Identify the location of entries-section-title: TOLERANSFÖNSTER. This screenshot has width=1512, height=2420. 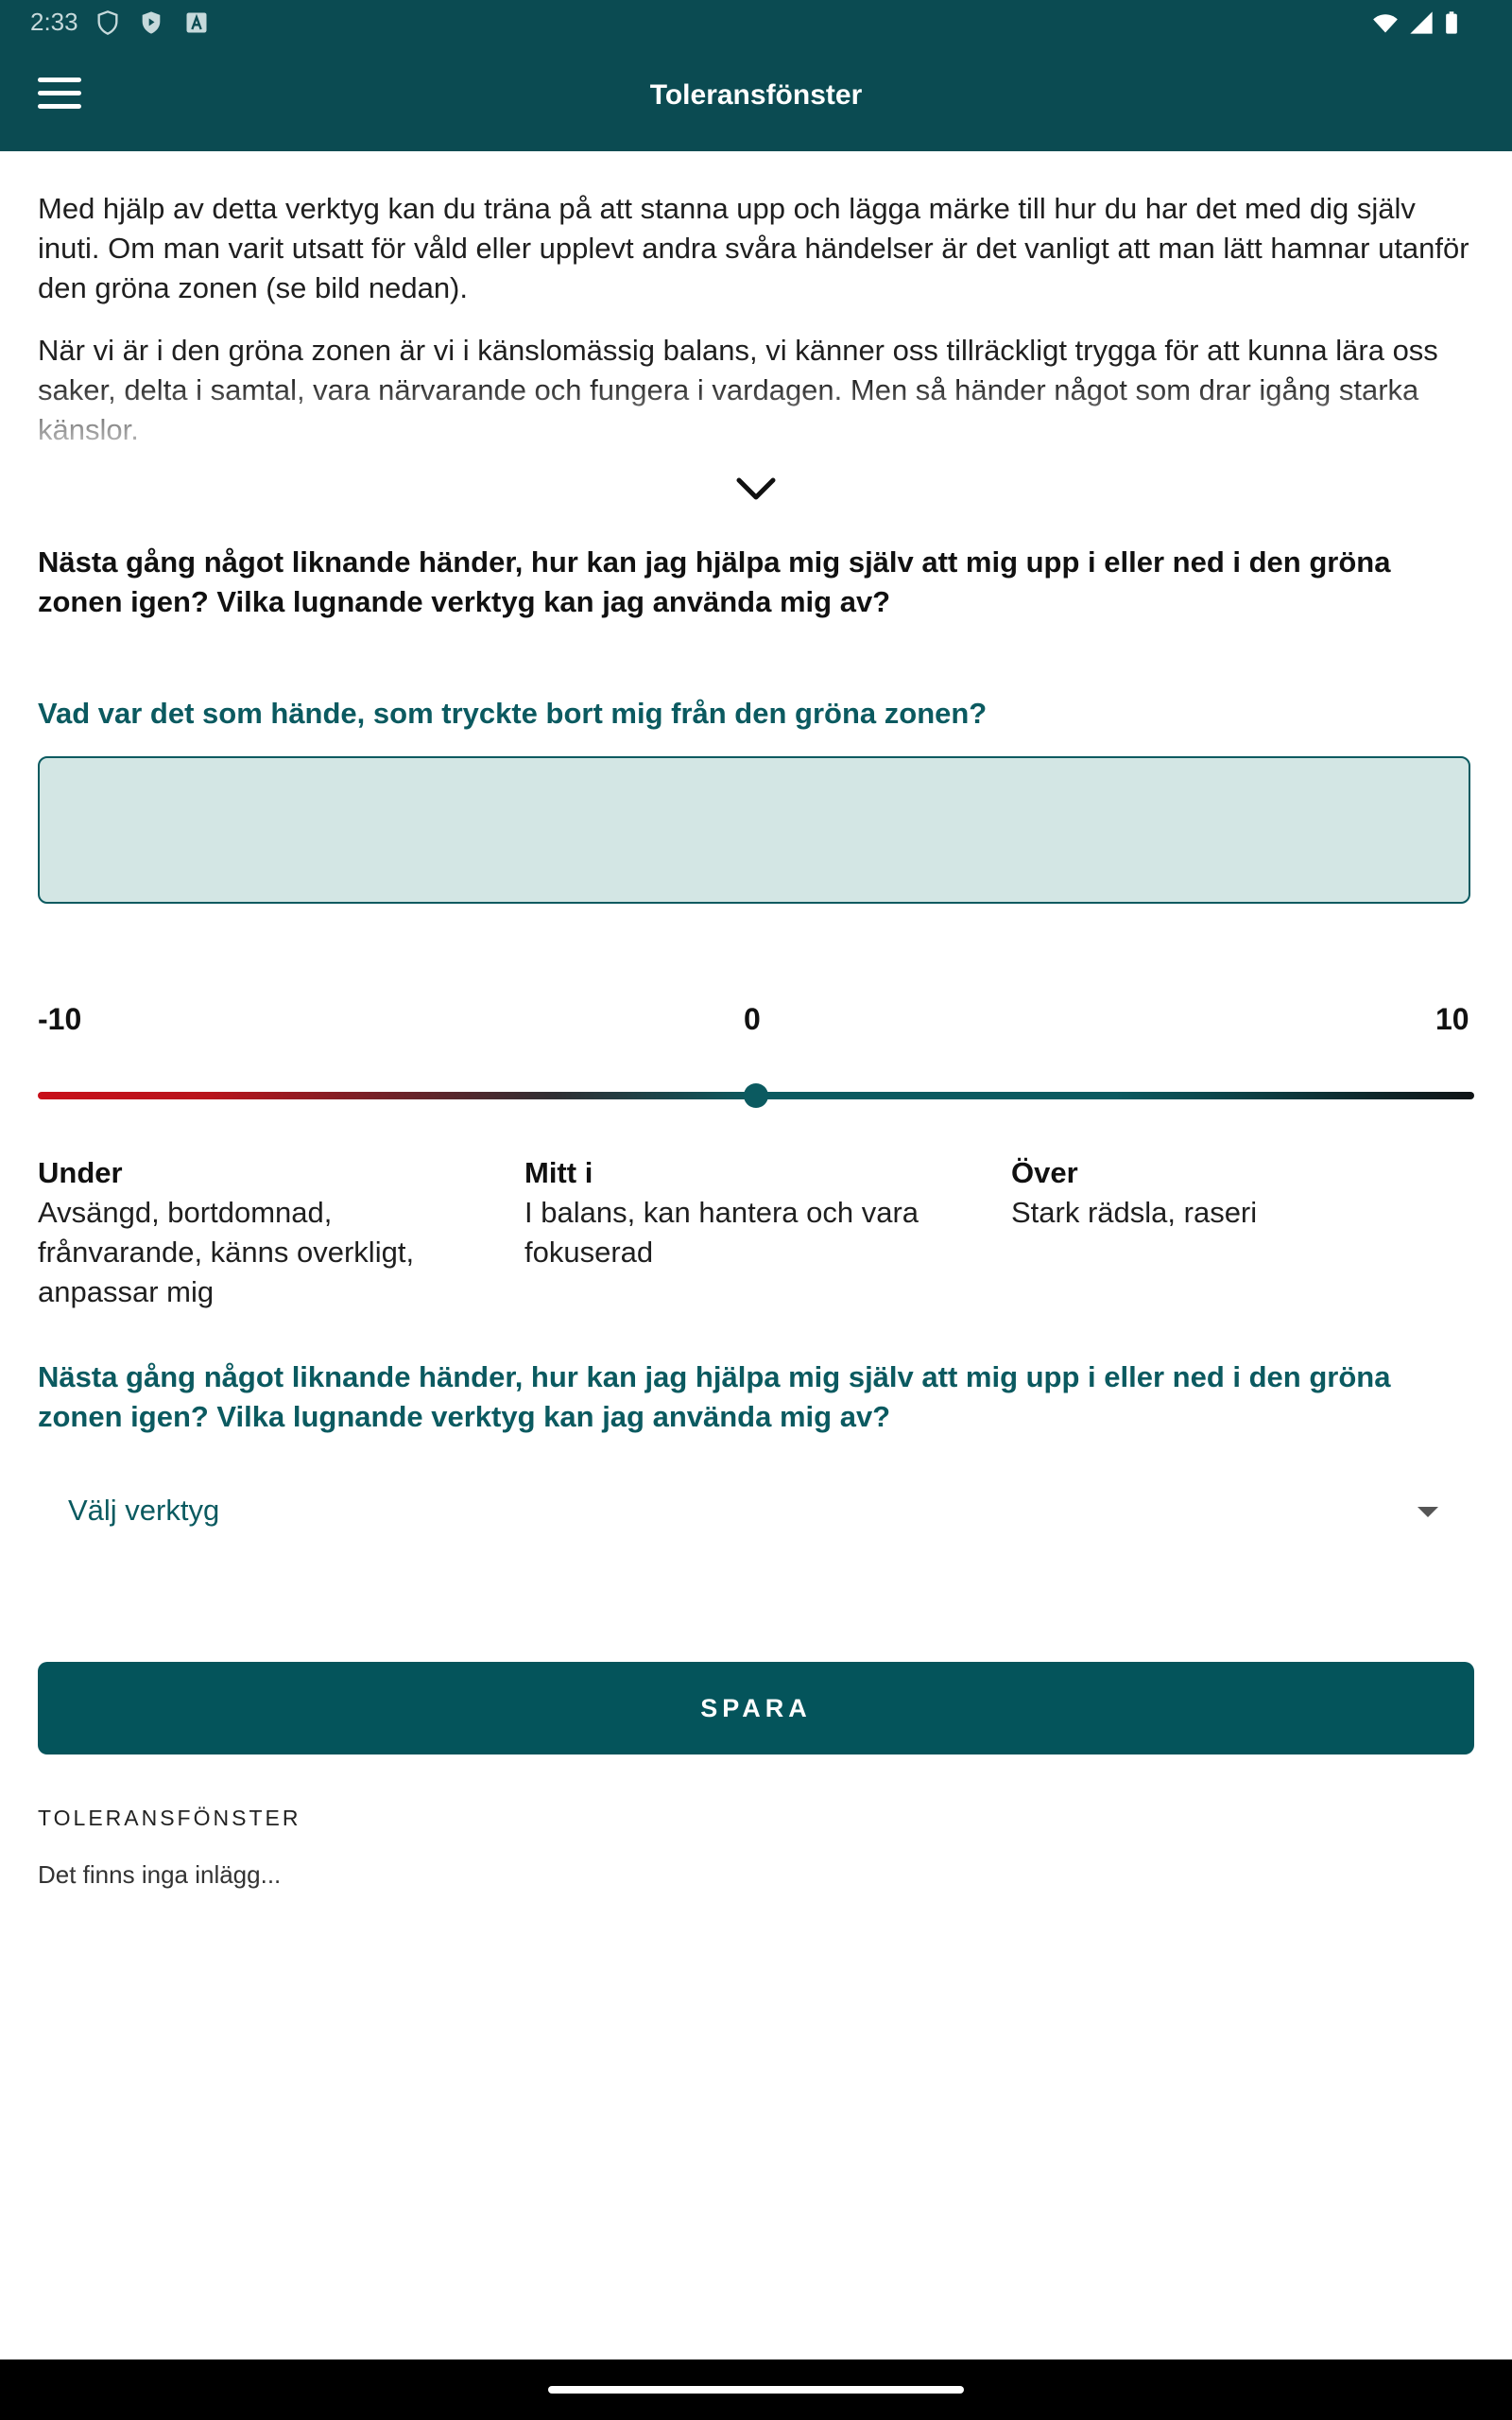
(169, 1818).